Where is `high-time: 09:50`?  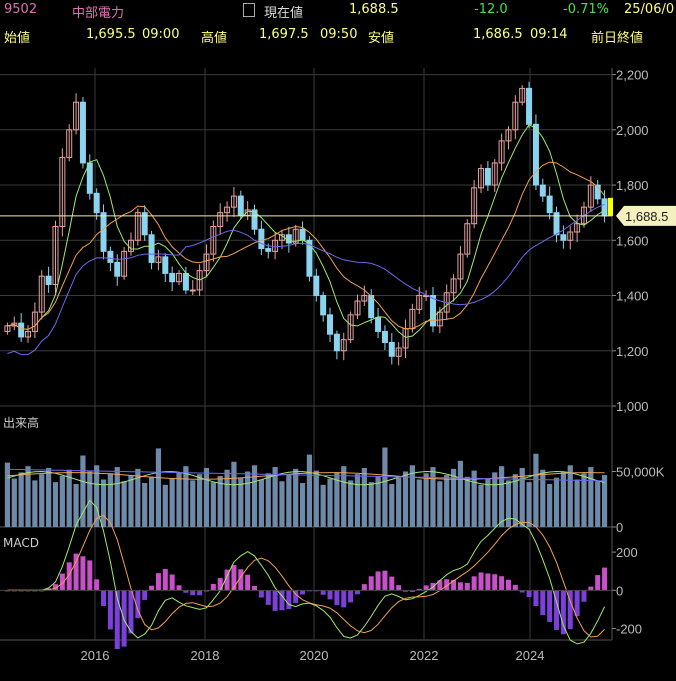
high-time: 09:50 is located at coordinates (339, 34).